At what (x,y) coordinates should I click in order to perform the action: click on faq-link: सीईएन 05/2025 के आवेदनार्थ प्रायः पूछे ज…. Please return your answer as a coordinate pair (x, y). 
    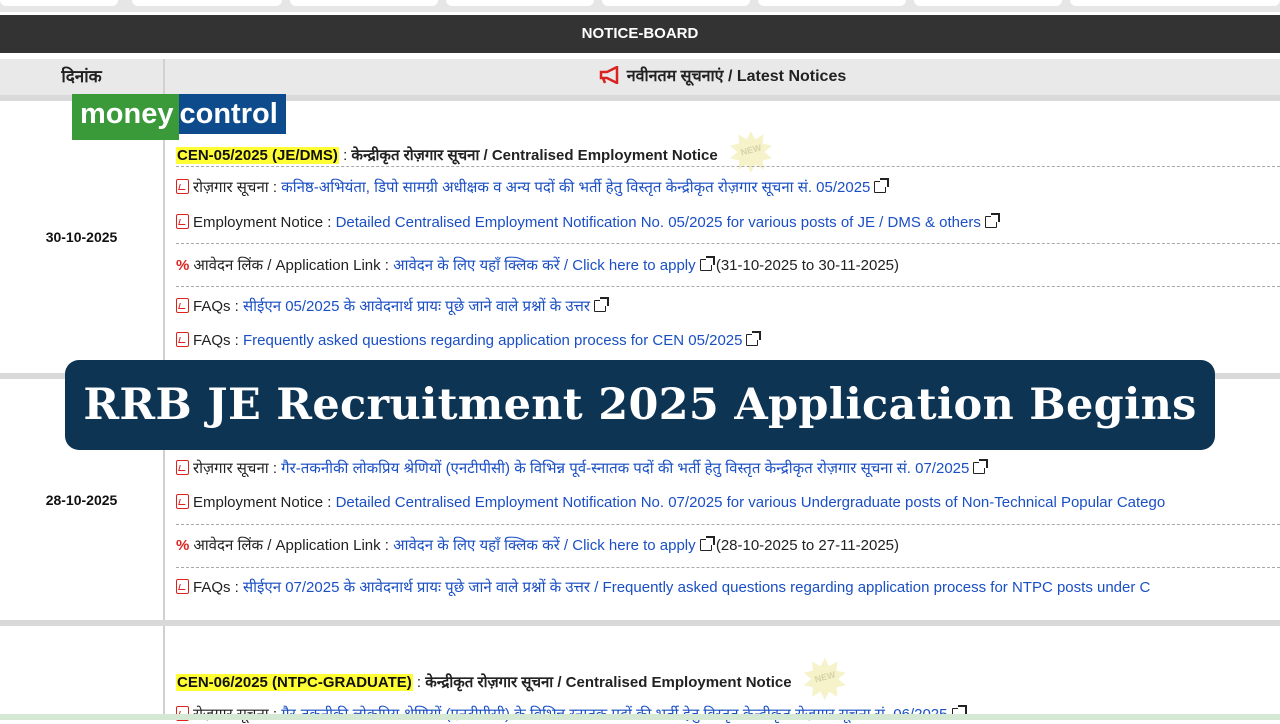
    Looking at the image, I should click on (416, 306).